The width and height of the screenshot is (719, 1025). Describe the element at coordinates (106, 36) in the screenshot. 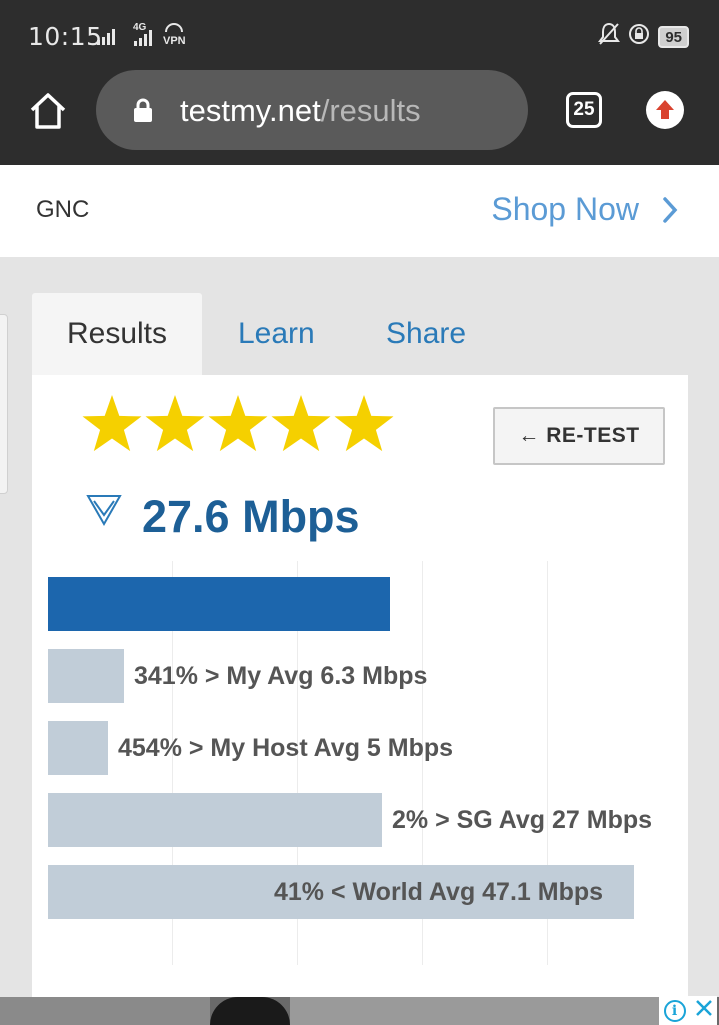

I see `signal-icon` at that location.